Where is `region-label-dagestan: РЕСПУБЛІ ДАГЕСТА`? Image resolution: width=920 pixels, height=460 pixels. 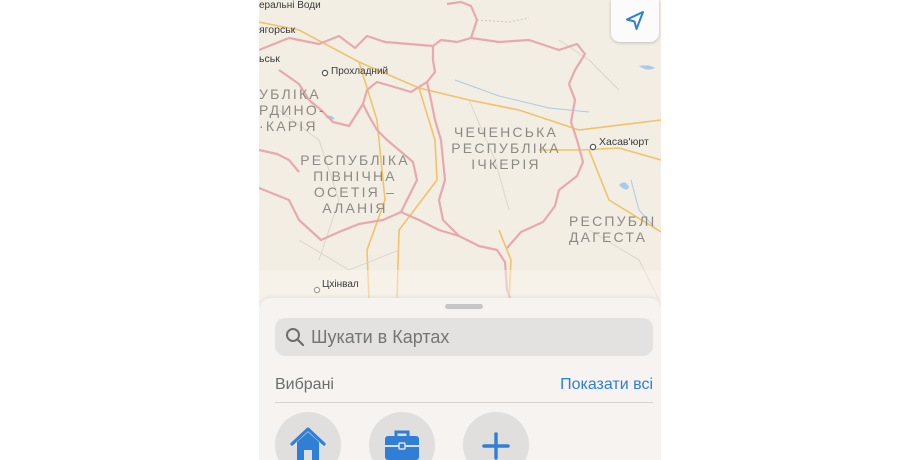 region-label-dagestan: РЕСПУБЛІ ДАГЕСТА is located at coordinates (613, 229).